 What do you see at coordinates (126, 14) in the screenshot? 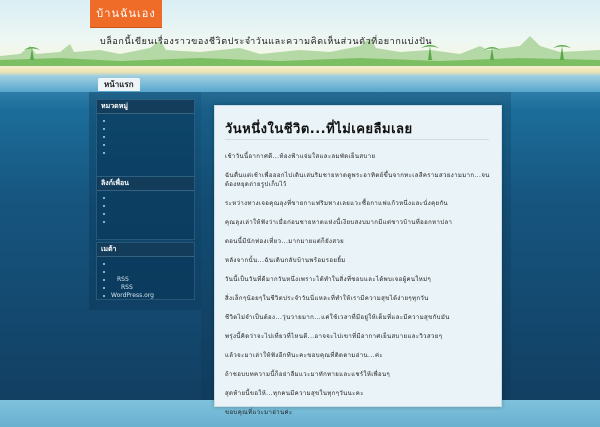
I see `site-title: บ้านฉันเอง` at bounding box center [126, 14].